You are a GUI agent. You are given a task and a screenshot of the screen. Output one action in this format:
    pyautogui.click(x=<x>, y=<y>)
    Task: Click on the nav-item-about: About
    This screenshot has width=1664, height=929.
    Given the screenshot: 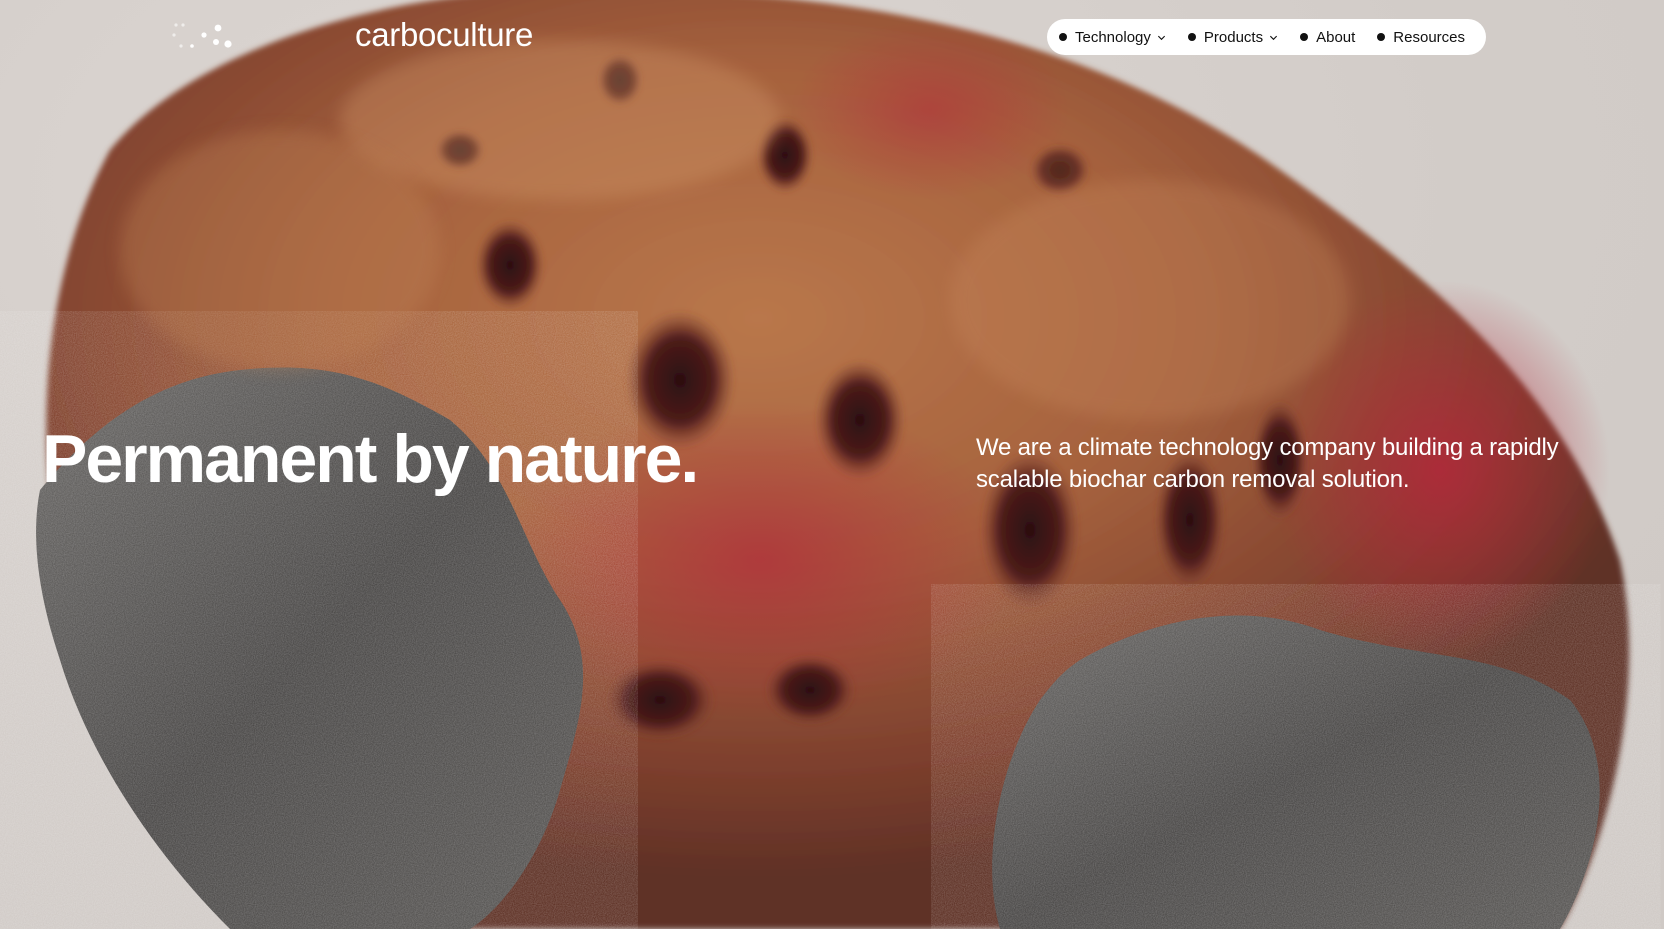 What is the action you would take?
    pyautogui.click(x=1327, y=37)
    